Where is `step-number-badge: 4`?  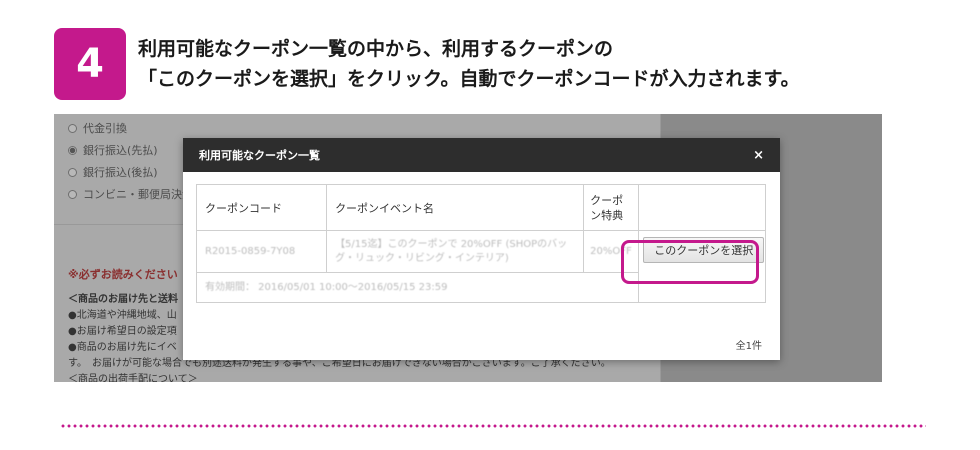
step-number-badge: 4 is located at coordinates (90, 64).